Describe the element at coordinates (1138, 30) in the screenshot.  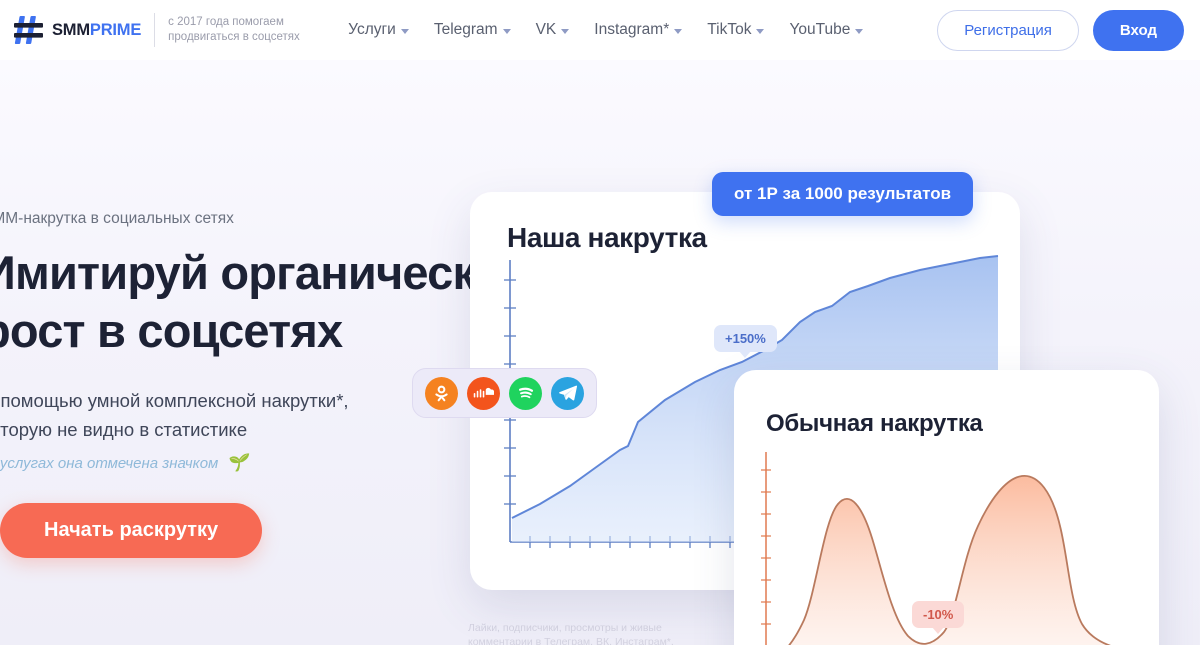
I see `login-button: Вход` at that location.